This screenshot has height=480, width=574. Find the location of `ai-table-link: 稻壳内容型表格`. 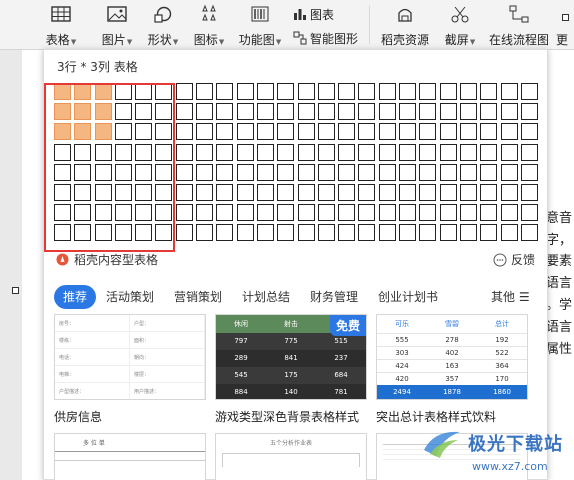

ai-table-link: 稻壳内容型表格 is located at coordinates (107, 259).